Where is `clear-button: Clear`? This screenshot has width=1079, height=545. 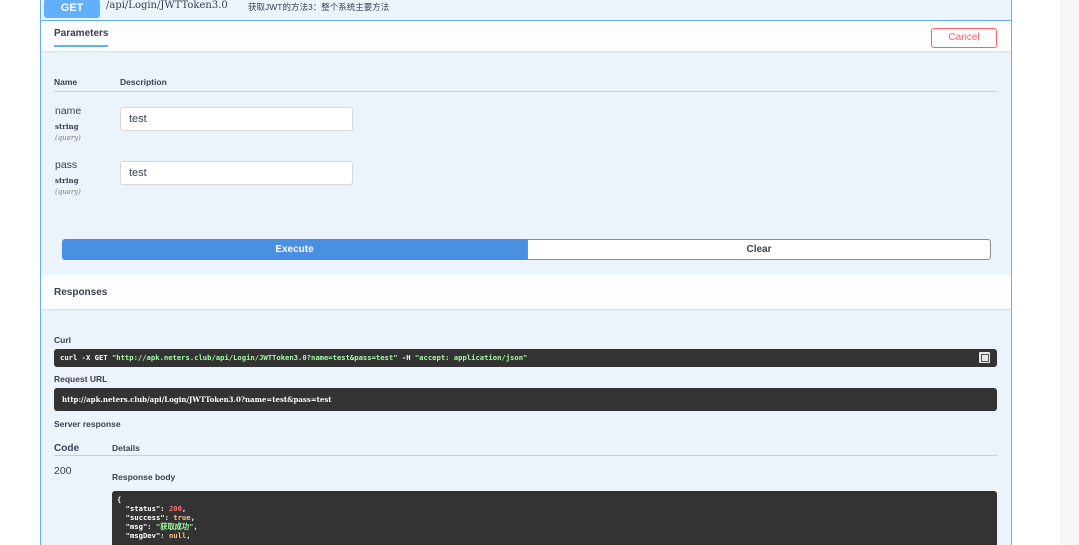 clear-button: Clear is located at coordinates (759, 249).